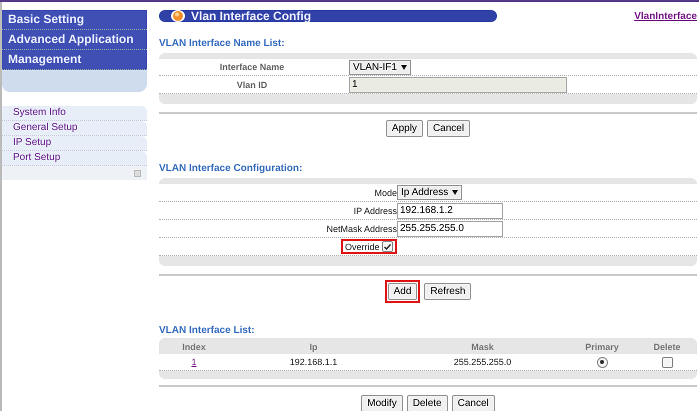  I want to click on submenu-item: Port Setup, so click(74, 158).